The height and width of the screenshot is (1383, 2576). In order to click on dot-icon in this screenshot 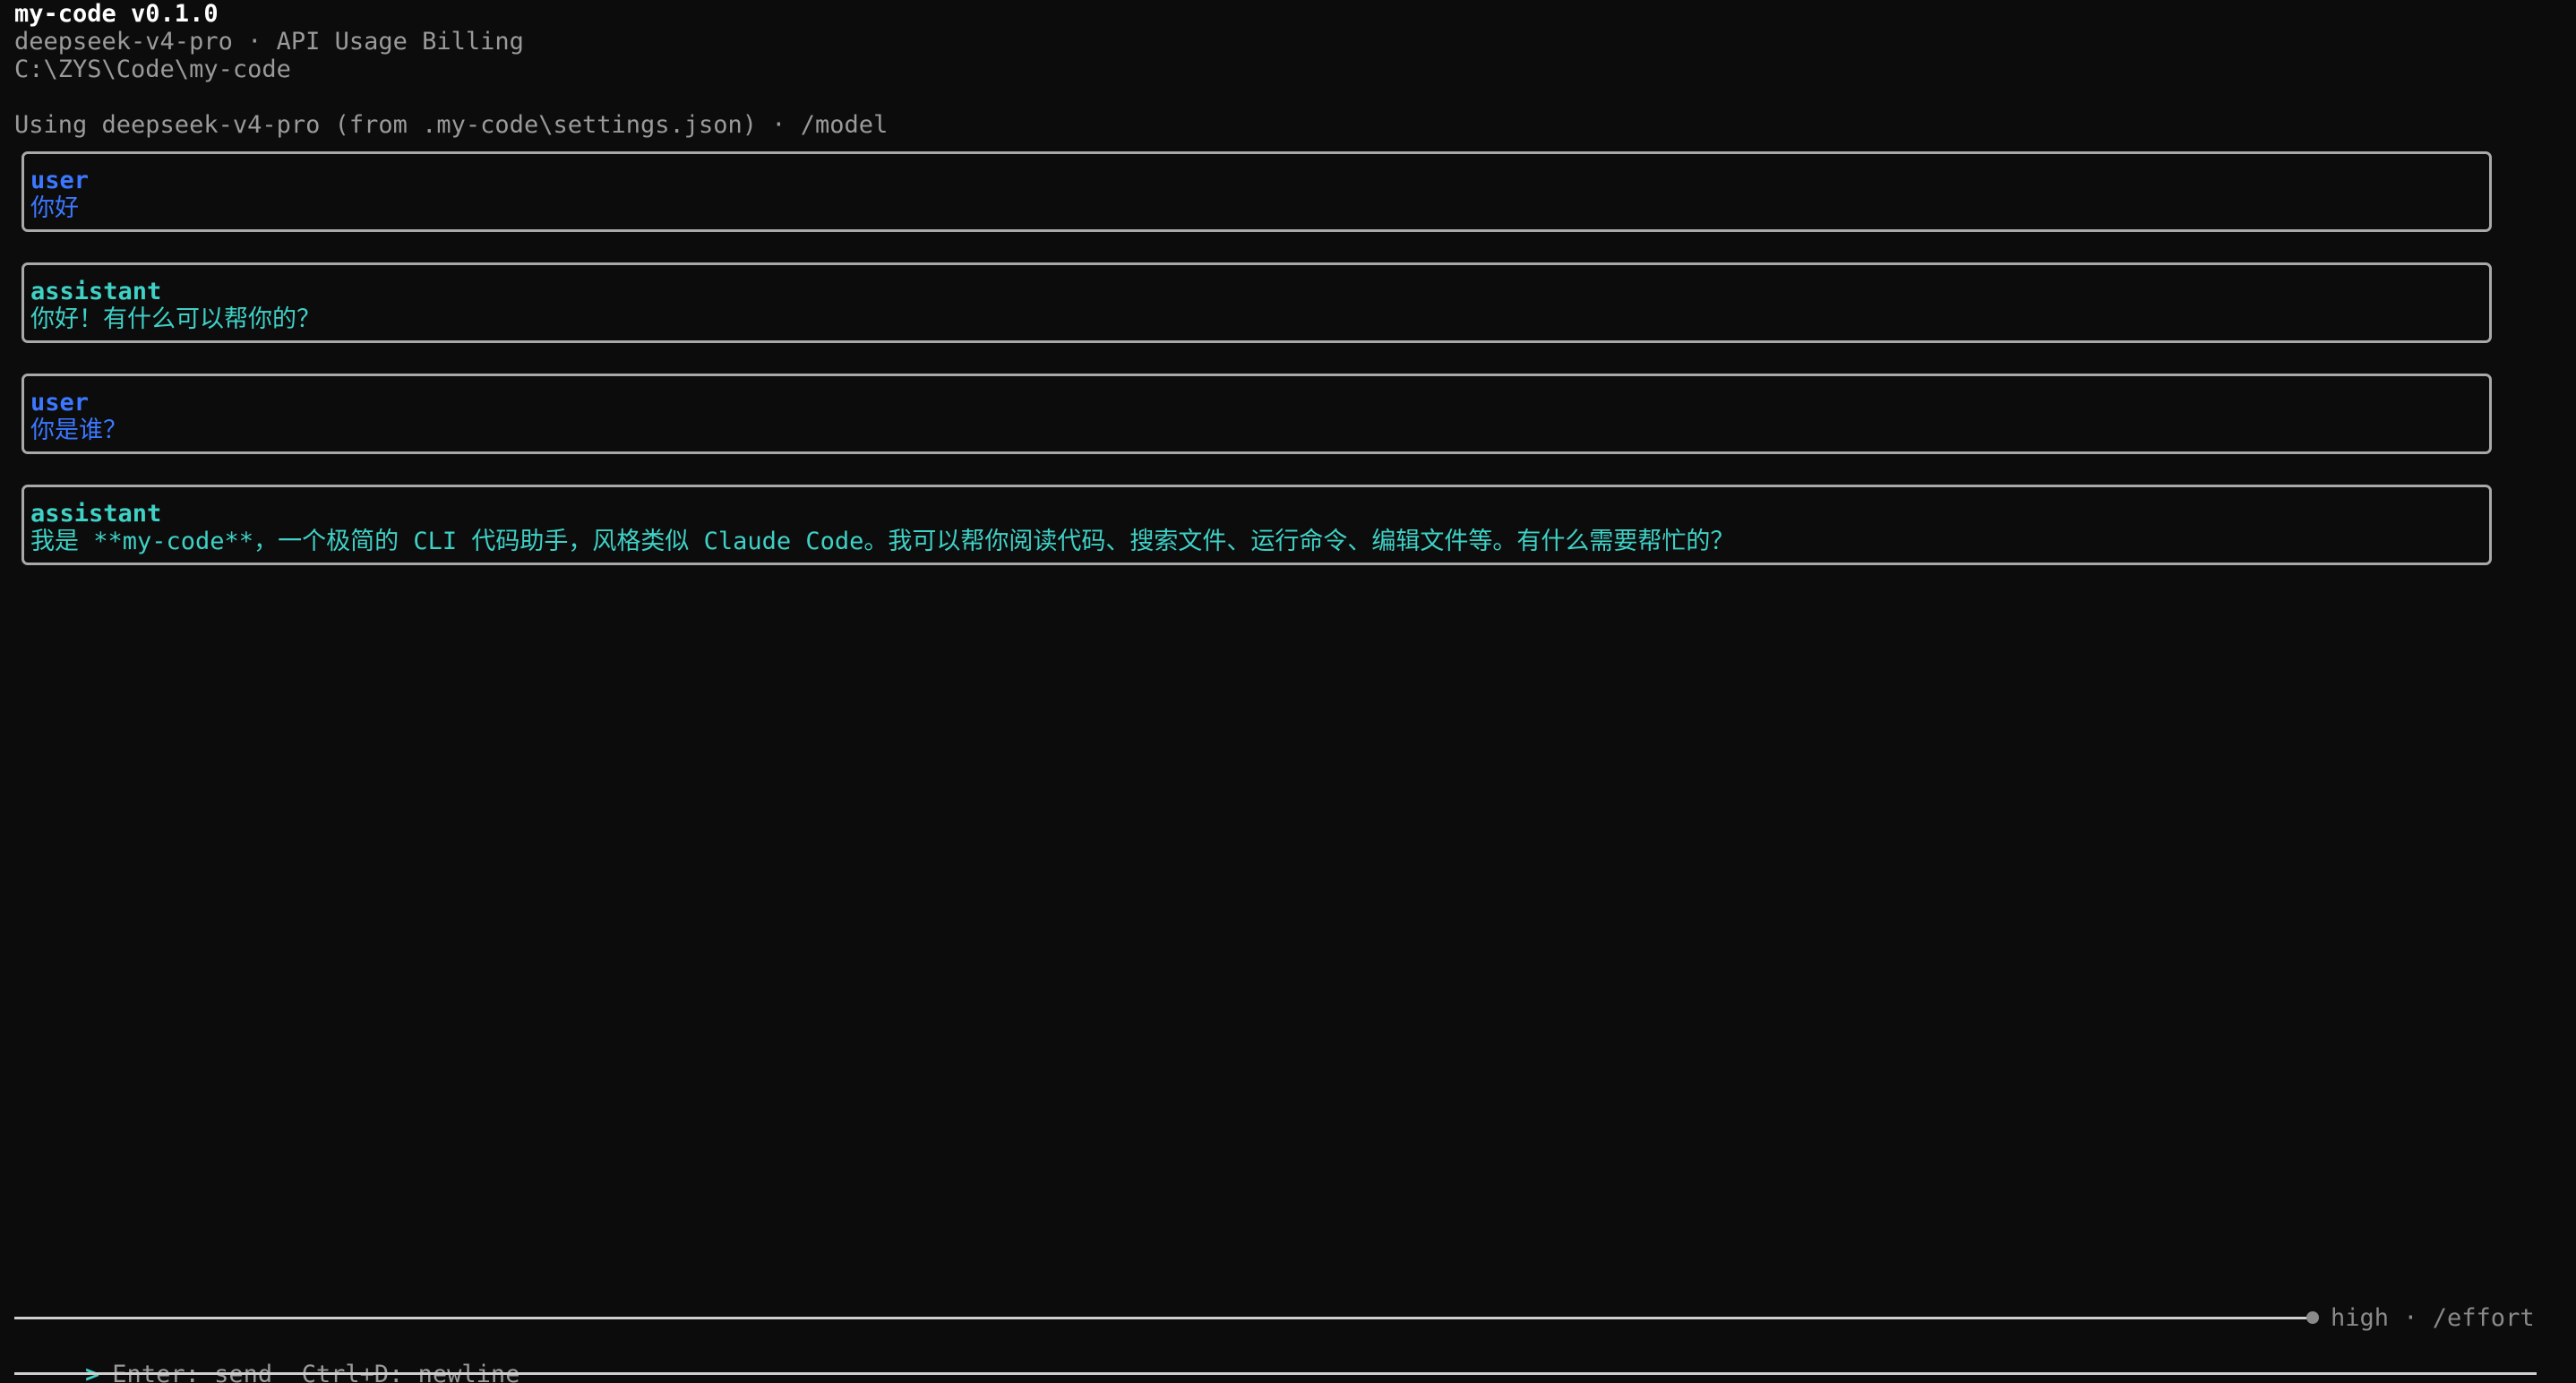, I will do `click(2312, 1317)`.